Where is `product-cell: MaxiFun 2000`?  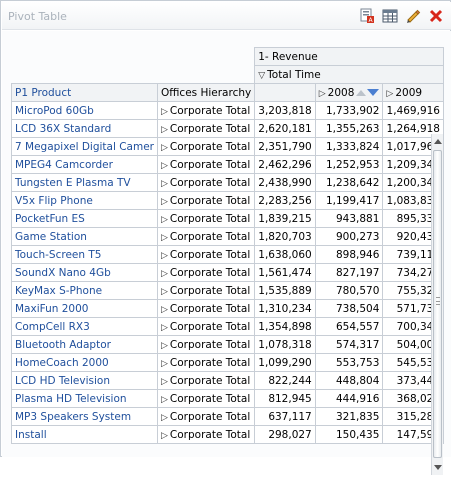 product-cell: MaxiFun 2000 is located at coordinates (84, 308).